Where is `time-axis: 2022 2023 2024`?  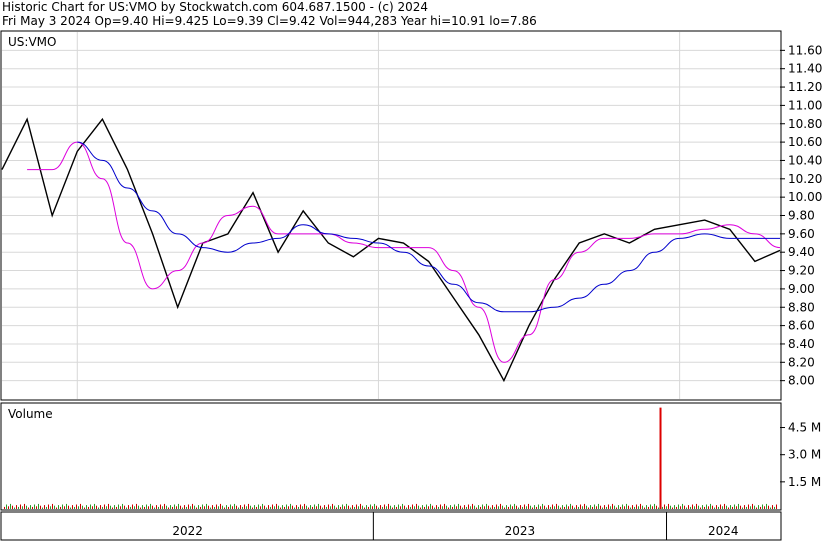
time-axis: 2022 2023 2024 is located at coordinates (455, 526).